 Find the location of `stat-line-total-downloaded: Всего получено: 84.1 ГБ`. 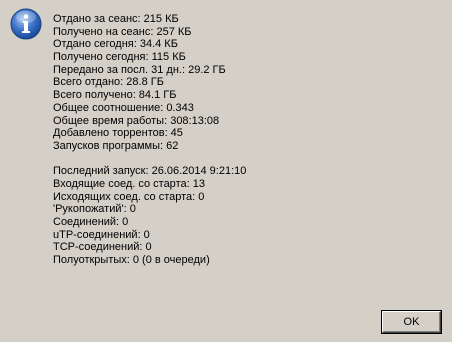

stat-line-total-downloaded: Всего получено: 84.1 ГБ is located at coordinates (115, 95).